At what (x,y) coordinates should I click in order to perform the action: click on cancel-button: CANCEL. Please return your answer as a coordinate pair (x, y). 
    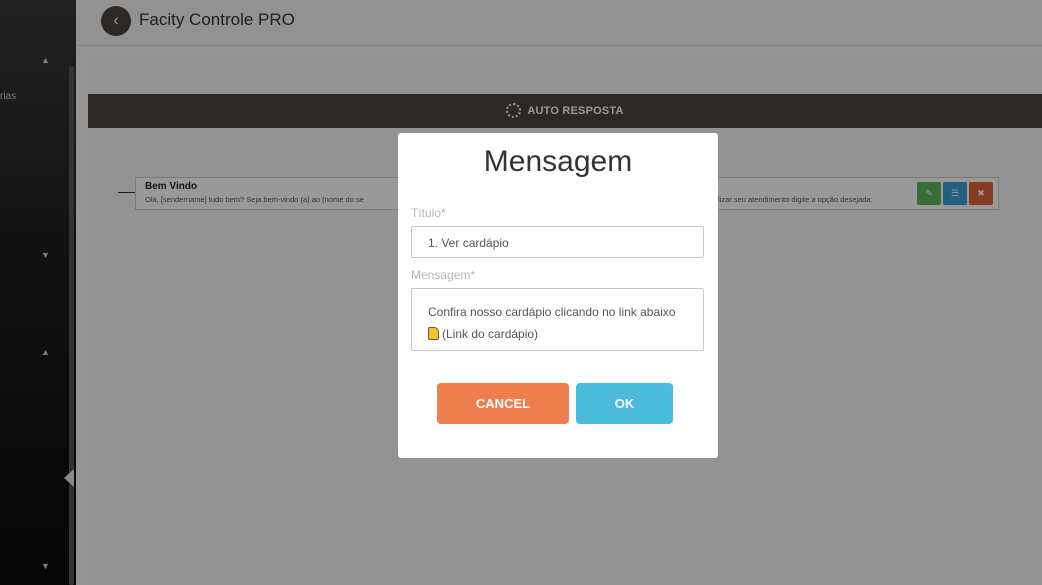
    Looking at the image, I should click on (503, 403).